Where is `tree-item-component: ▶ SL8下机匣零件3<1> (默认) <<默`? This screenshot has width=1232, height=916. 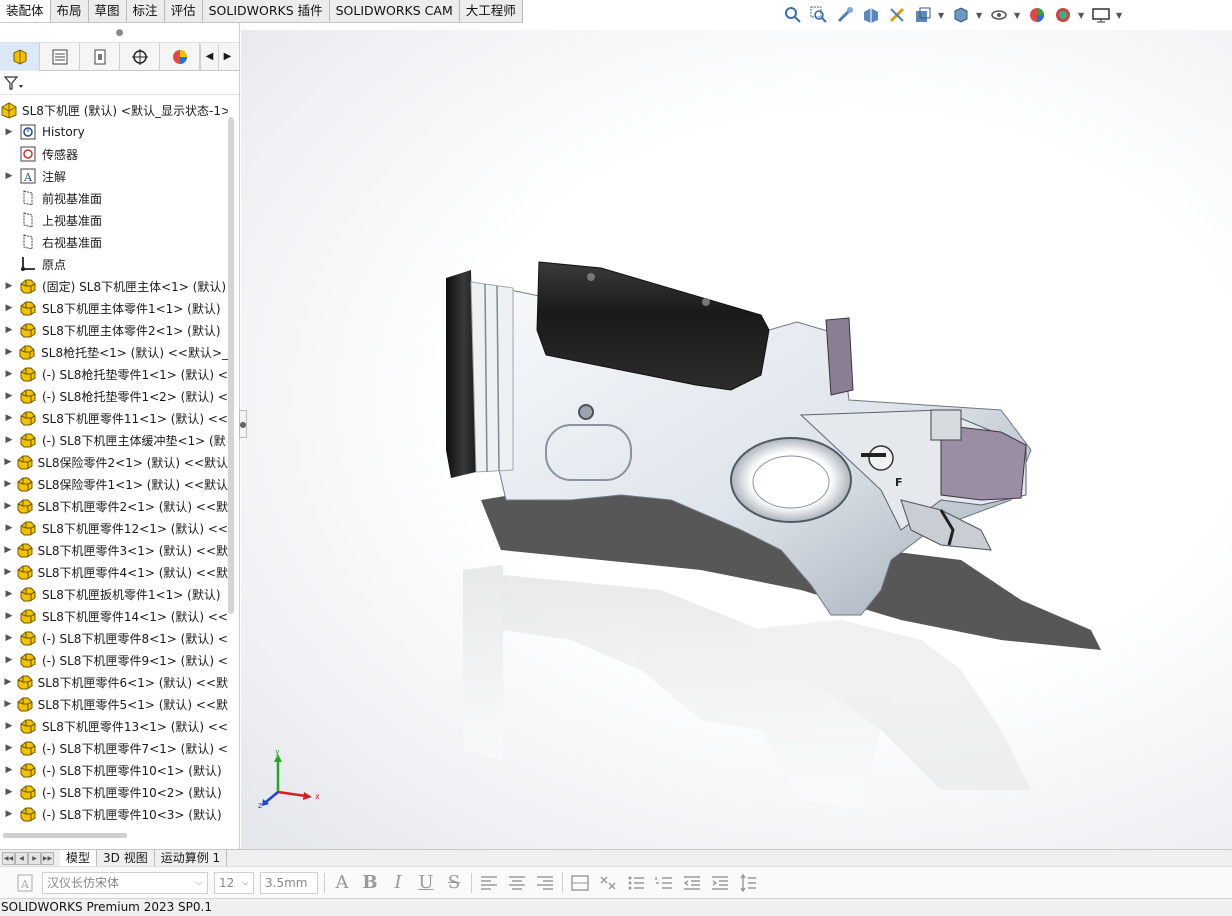
tree-item-component: ▶ SL8下机匣零件3<1> (默认) <<默 is located at coordinates (114, 550).